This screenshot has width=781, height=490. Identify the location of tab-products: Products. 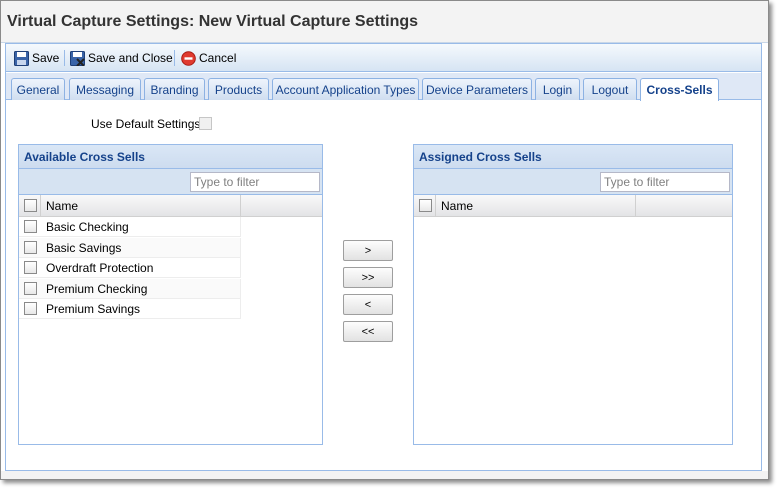
(238, 89).